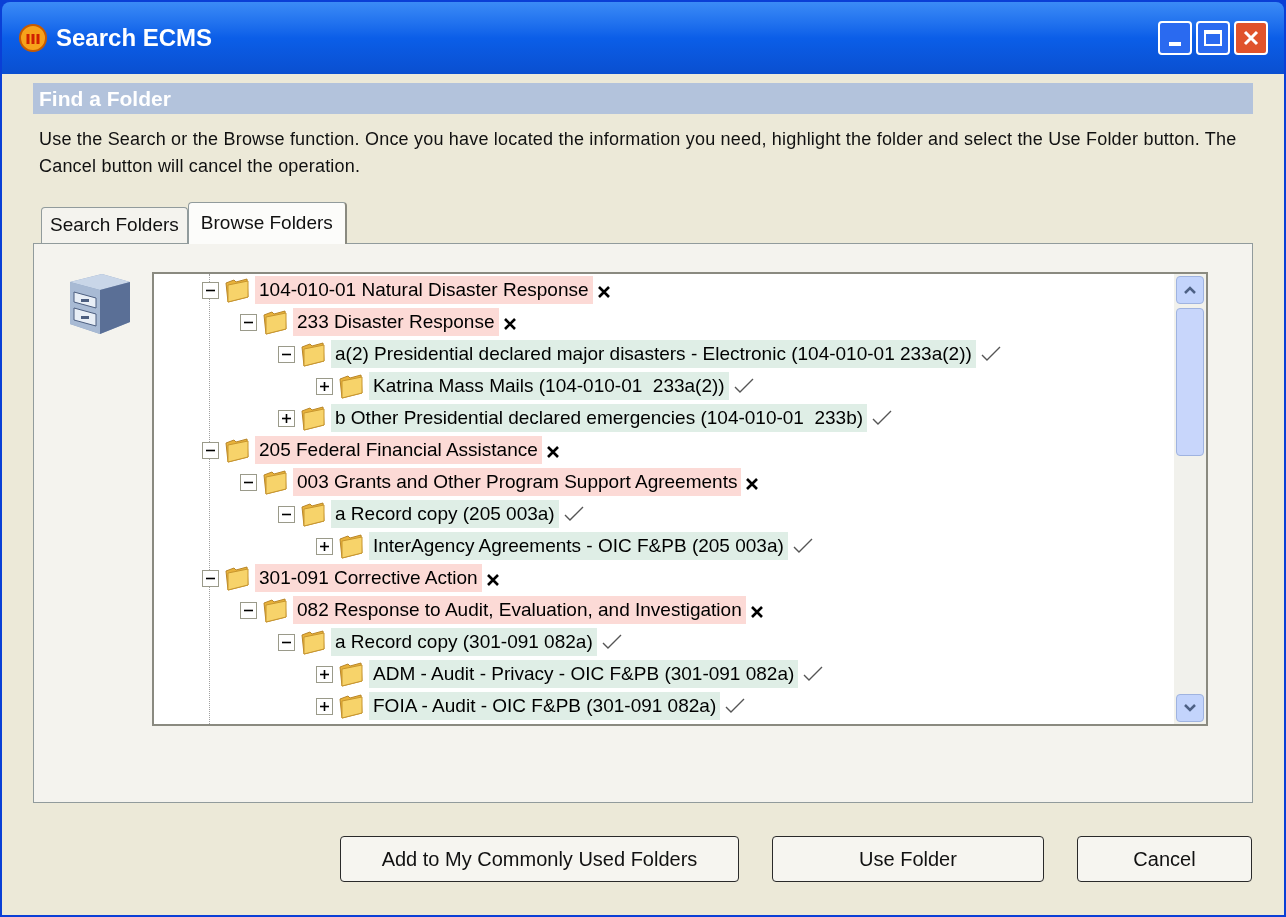  Describe the element at coordinates (445, 514) in the screenshot. I see `folder-label: a Record copy (205 003a)` at that location.